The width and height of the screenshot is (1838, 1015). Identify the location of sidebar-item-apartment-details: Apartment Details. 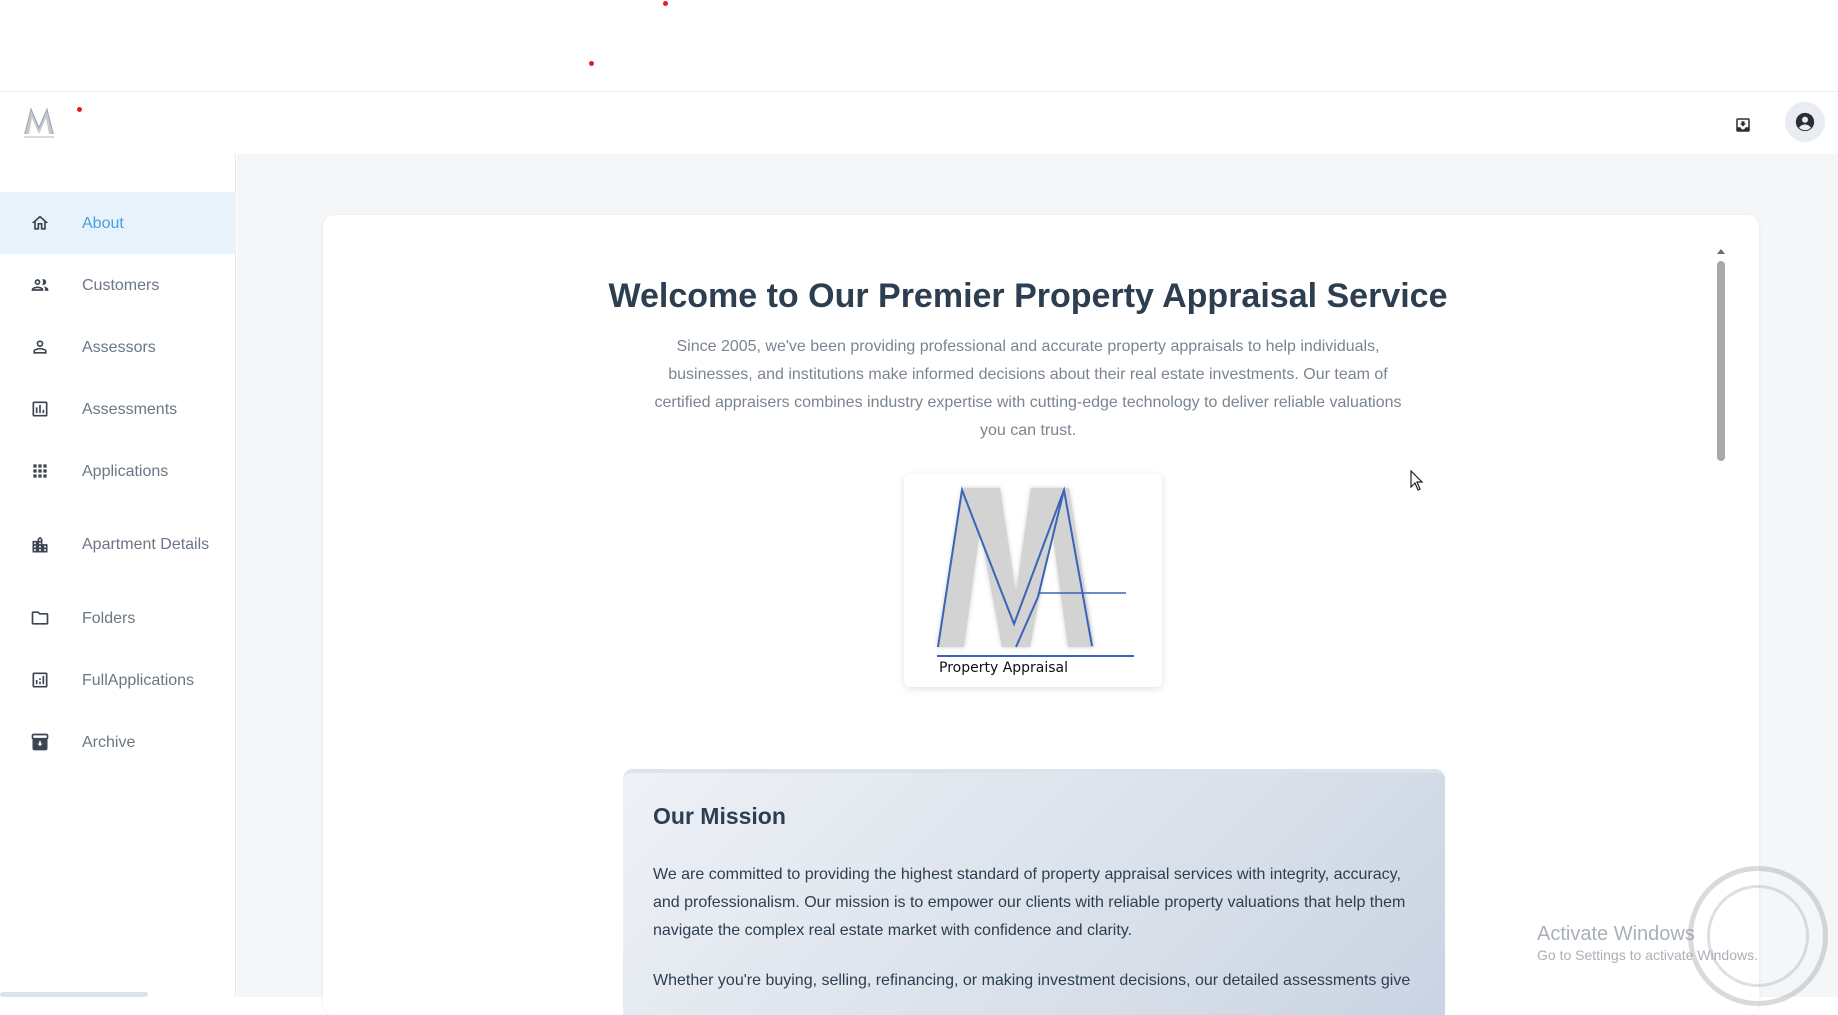
(118, 544).